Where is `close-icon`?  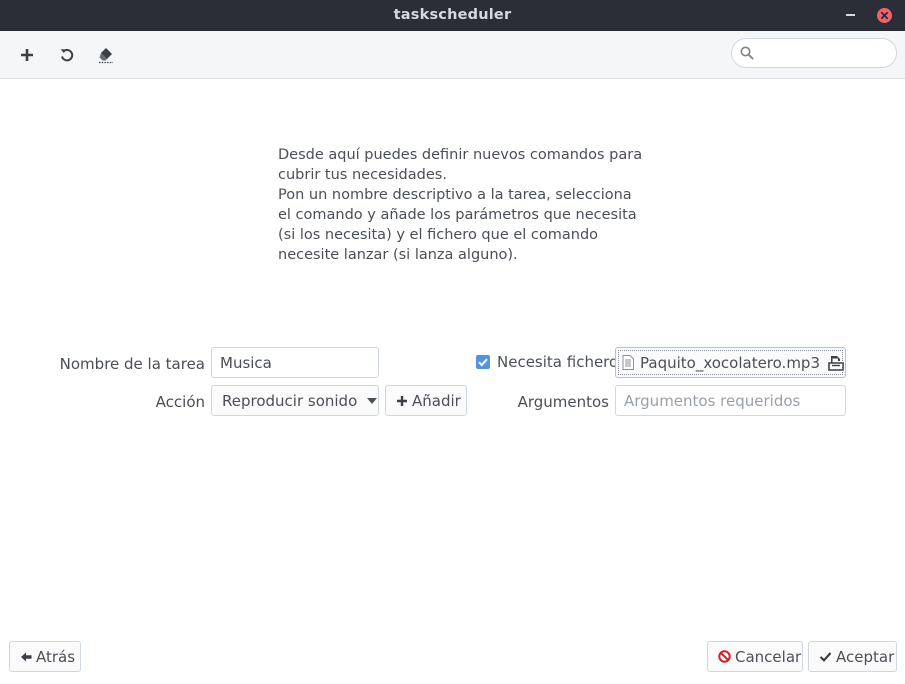 close-icon is located at coordinates (884, 15).